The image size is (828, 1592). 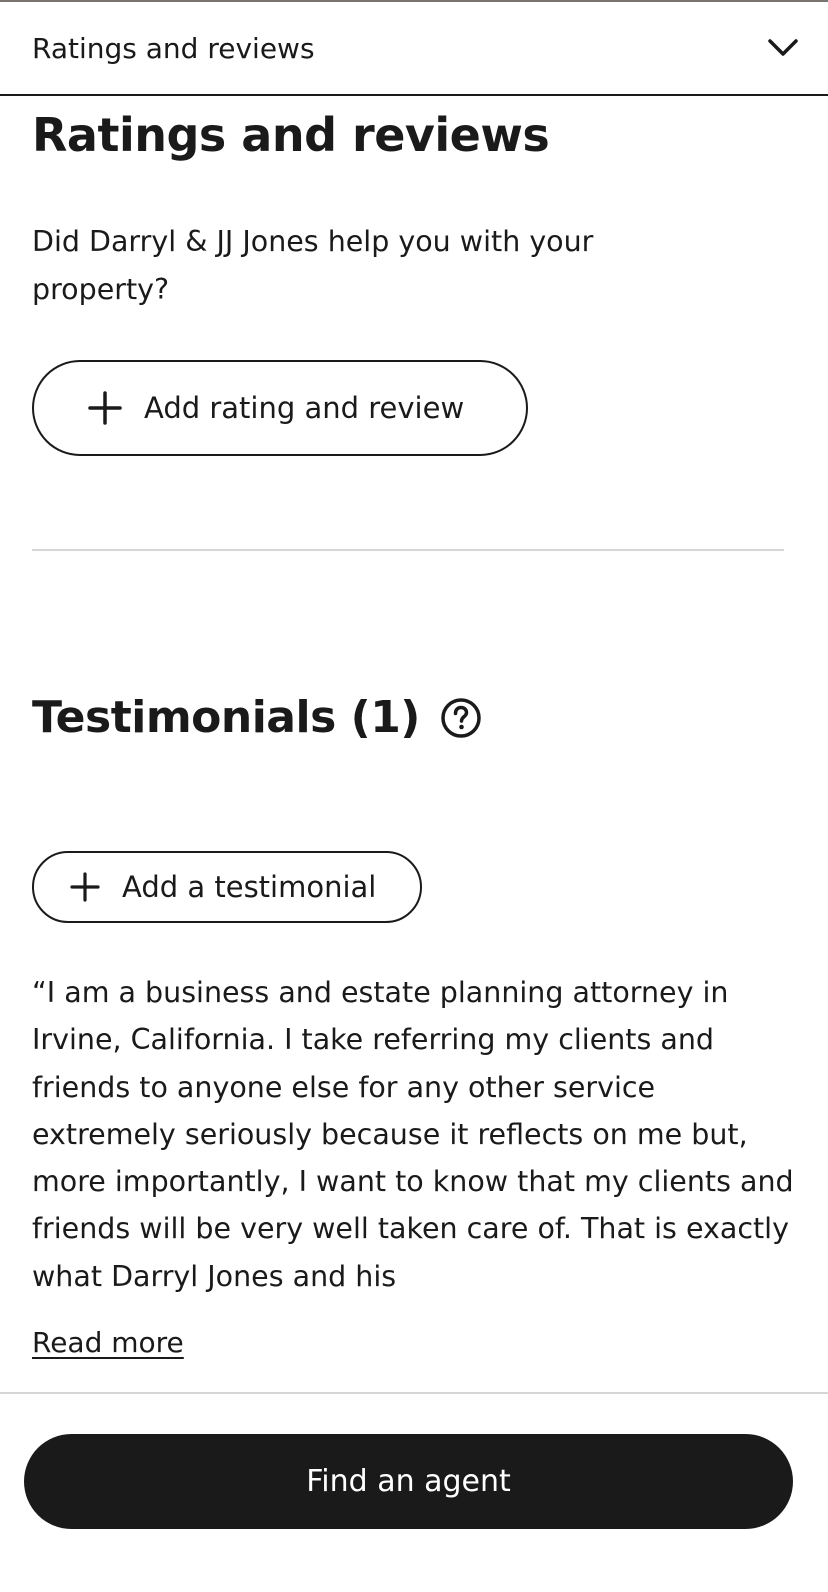 What do you see at coordinates (291, 135) in the screenshot?
I see `ratings-heading: Ratings and reviews` at bounding box center [291, 135].